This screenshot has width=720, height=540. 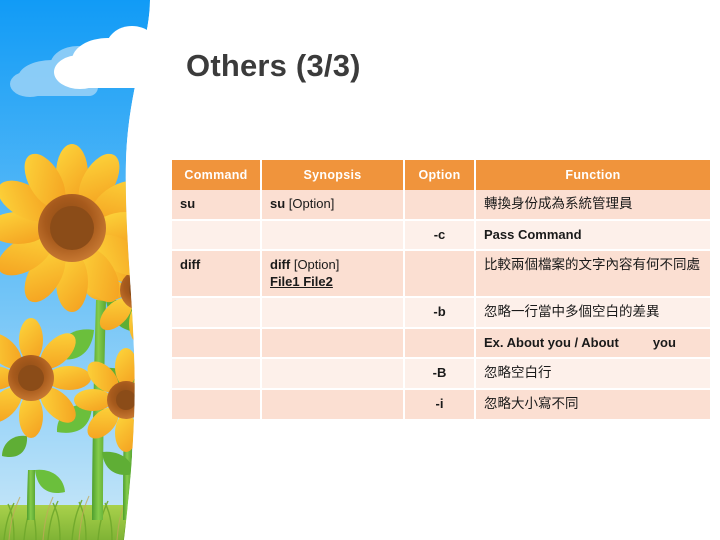 I want to click on synopsis-name: diff, so click(x=280, y=264).